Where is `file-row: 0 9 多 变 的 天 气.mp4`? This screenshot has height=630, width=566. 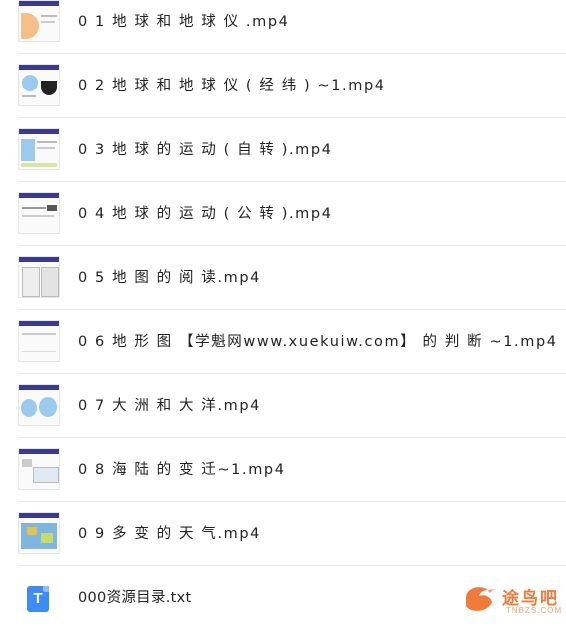 file-row: 0 9 多 变 的 天 气.mp4 is located at coordinates (292, 534).